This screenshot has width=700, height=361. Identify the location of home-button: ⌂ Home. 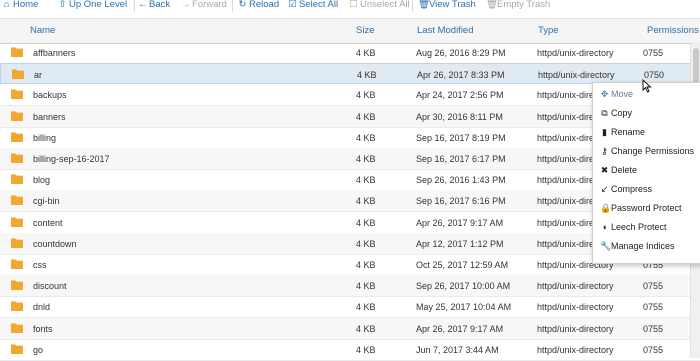
(20, 6).